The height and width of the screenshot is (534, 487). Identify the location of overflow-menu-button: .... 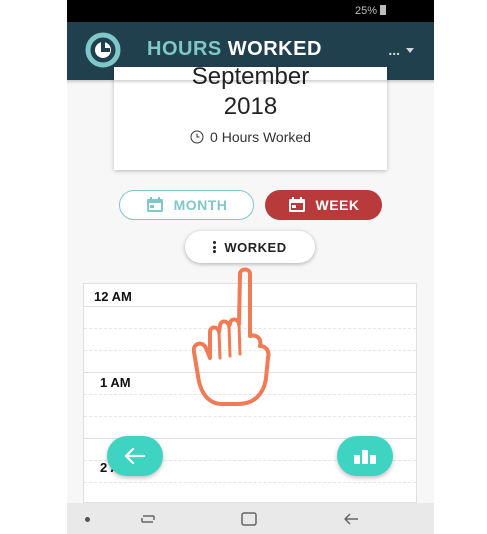
(401, 50).